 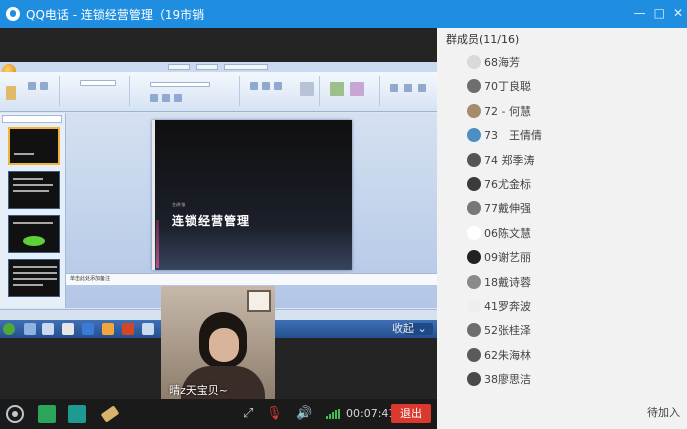 I want to click on maximize-button: □, so click(x=659, y=13).